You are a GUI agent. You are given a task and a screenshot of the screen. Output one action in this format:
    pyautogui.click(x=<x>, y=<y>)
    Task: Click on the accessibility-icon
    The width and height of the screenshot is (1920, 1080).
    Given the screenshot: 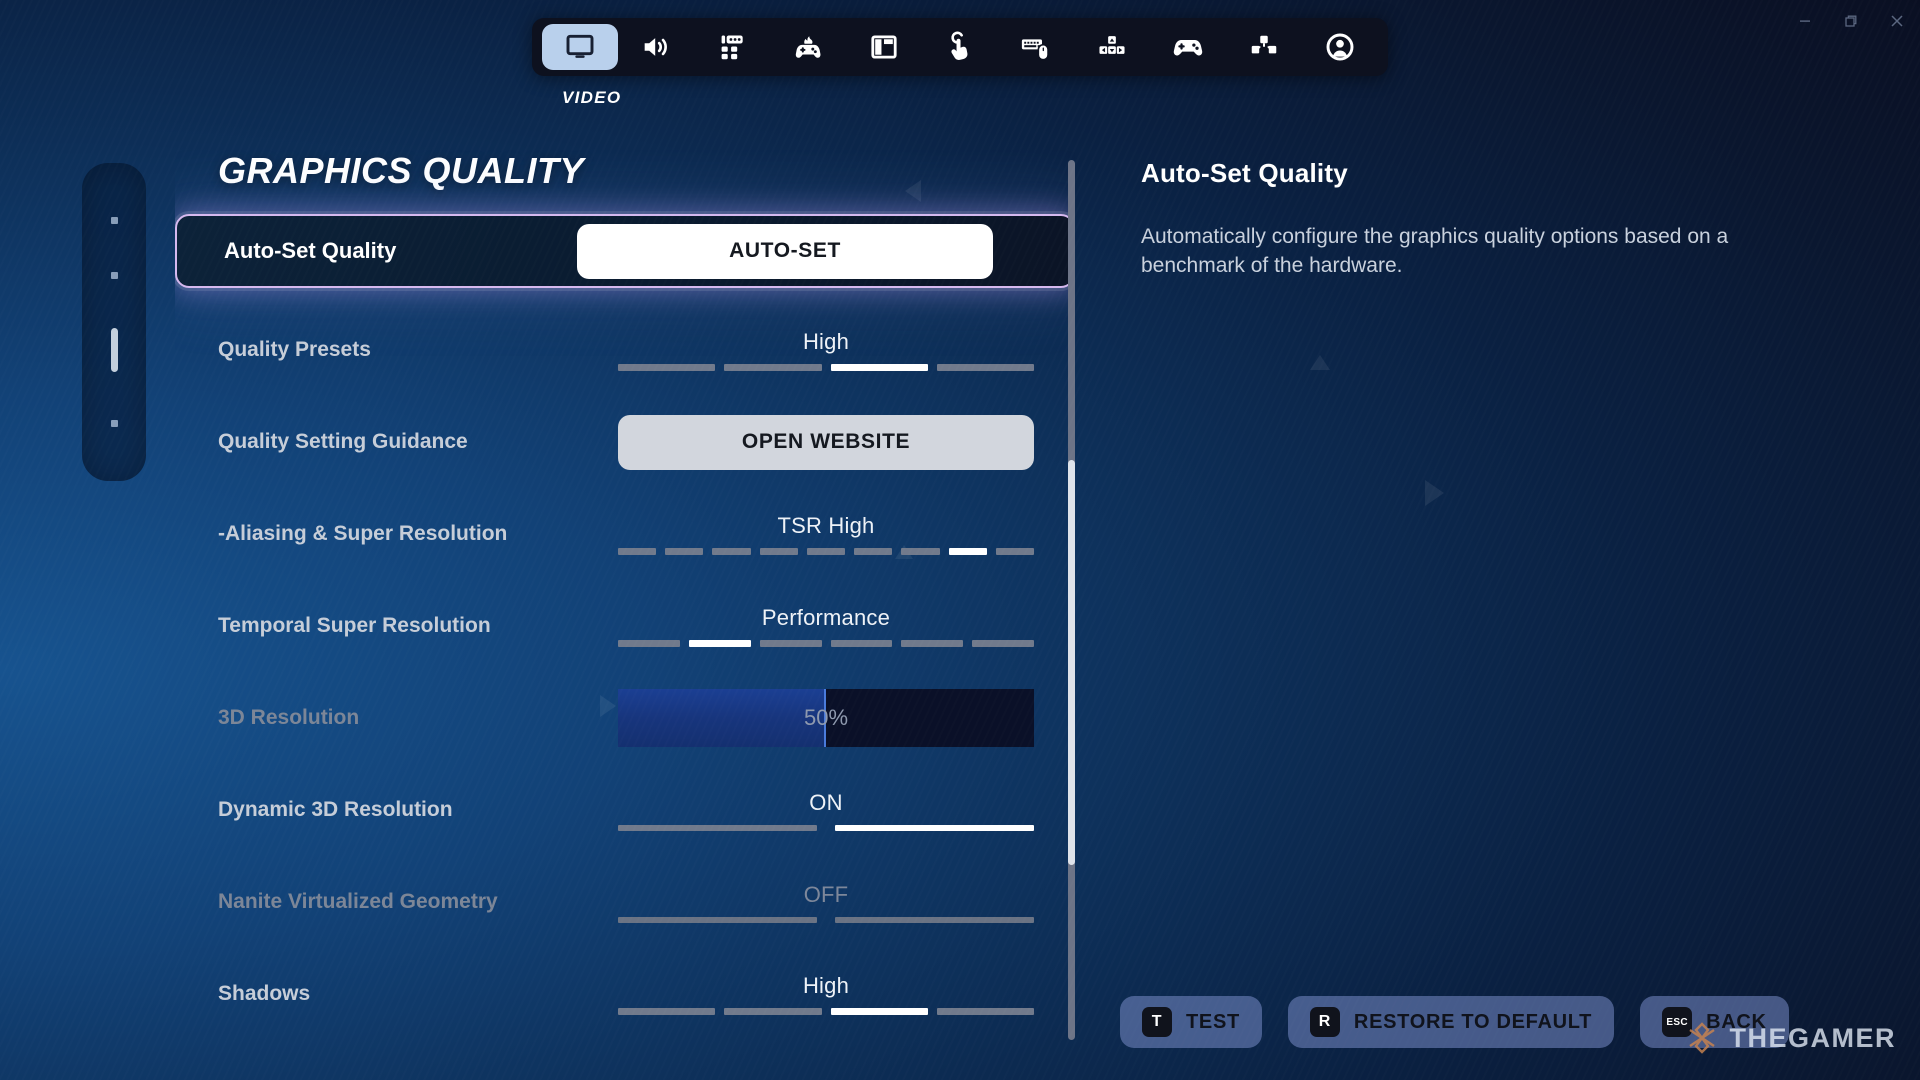 What is the action you would take?
    pyautogui.click(x=732, y=47)
    